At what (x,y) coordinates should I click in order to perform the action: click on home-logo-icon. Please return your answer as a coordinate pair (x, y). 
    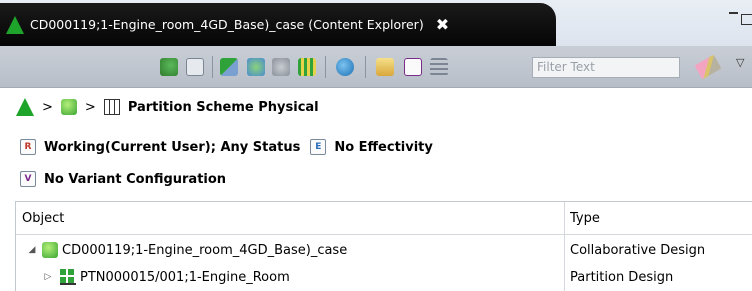
    Looking at the image, I should click on (25, 107).